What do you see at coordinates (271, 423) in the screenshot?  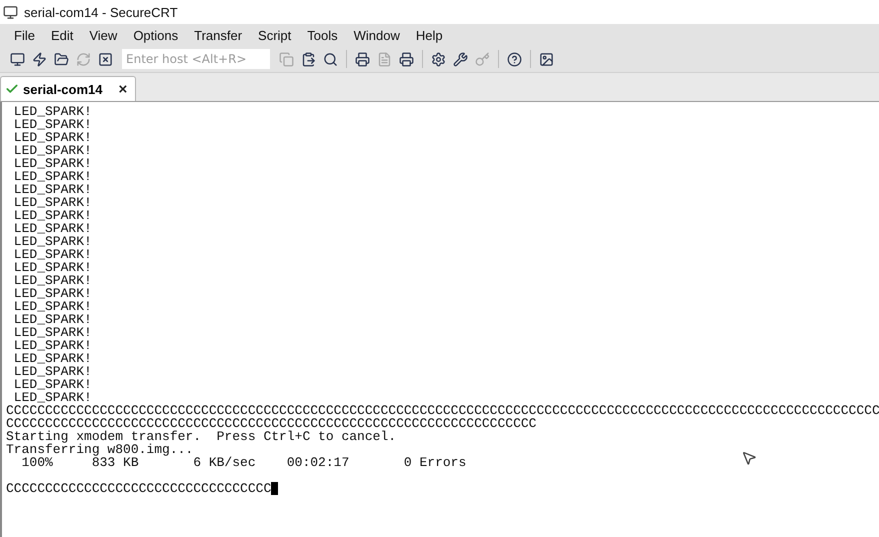 I see `terminal-line: CCCCCCCCCCCCCCCCCCCCCCCCCCCCCCCCCCCCCCCCCCCCCCCCCCCCCCCCCCCCCCCCCCCC` at bounding box center [271, 423].